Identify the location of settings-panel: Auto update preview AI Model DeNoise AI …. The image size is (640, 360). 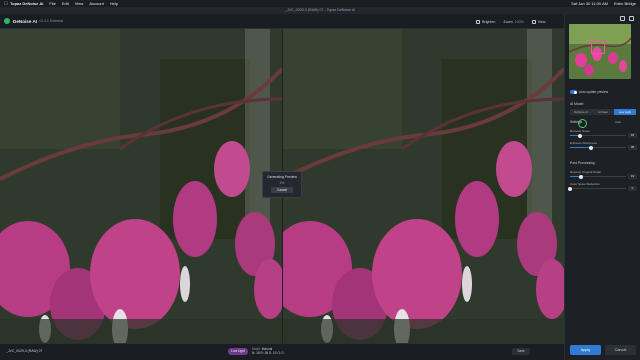
(602, 187).